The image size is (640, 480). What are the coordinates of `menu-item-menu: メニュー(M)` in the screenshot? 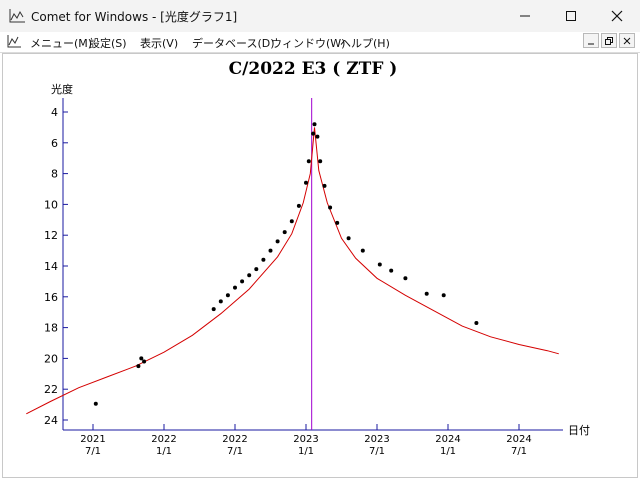 It's located at (61, 43).